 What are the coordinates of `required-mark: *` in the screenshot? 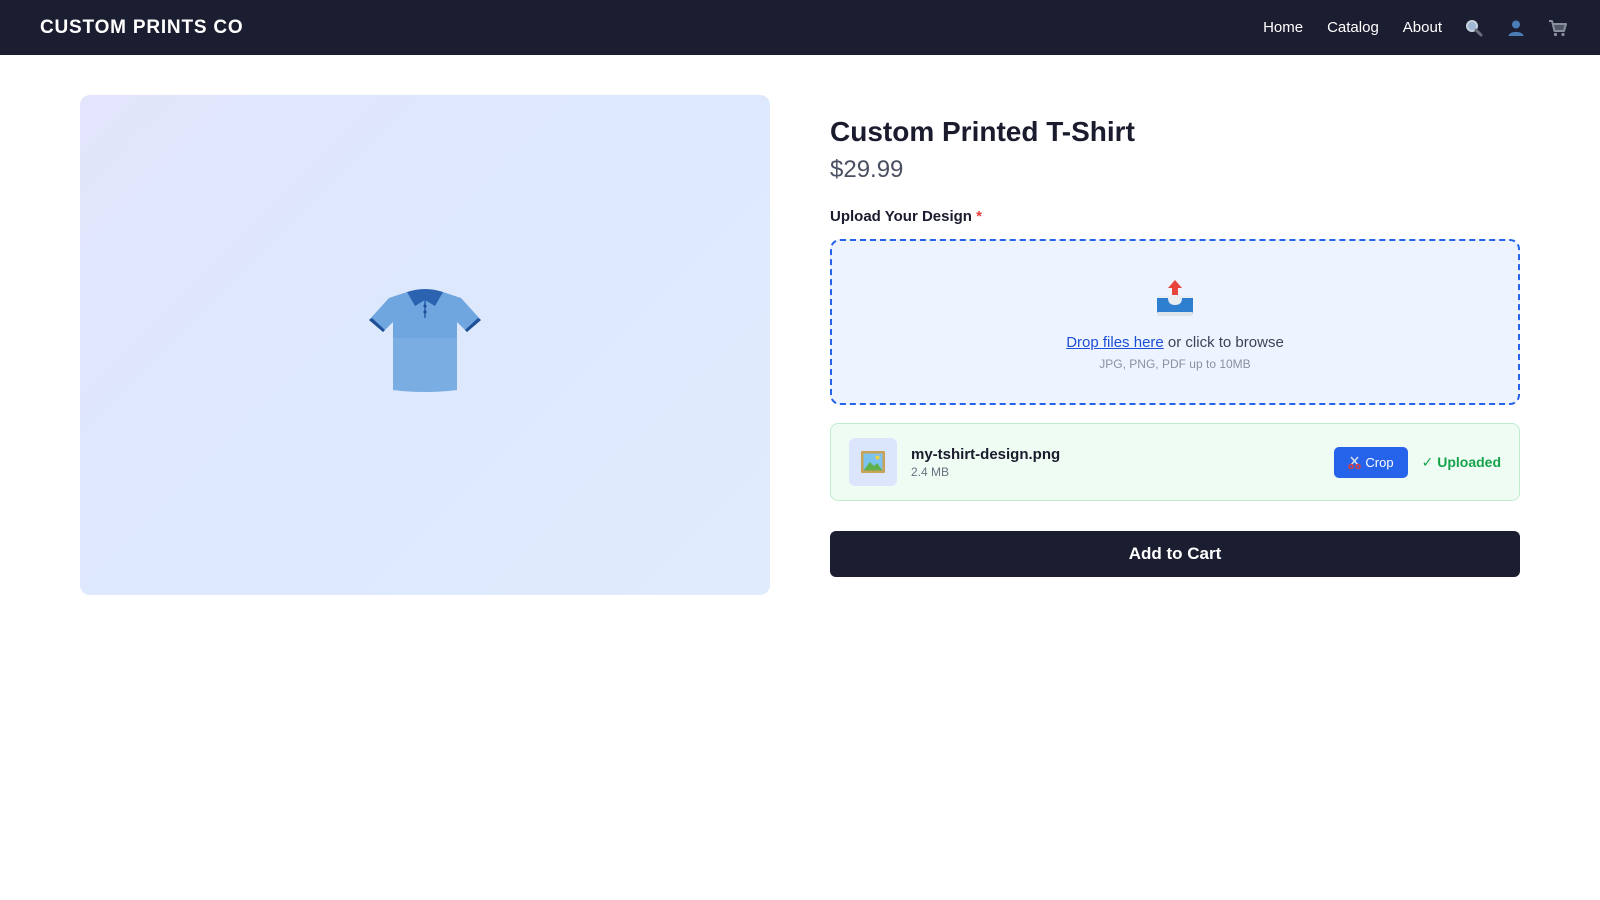 It's located at (979, 216).